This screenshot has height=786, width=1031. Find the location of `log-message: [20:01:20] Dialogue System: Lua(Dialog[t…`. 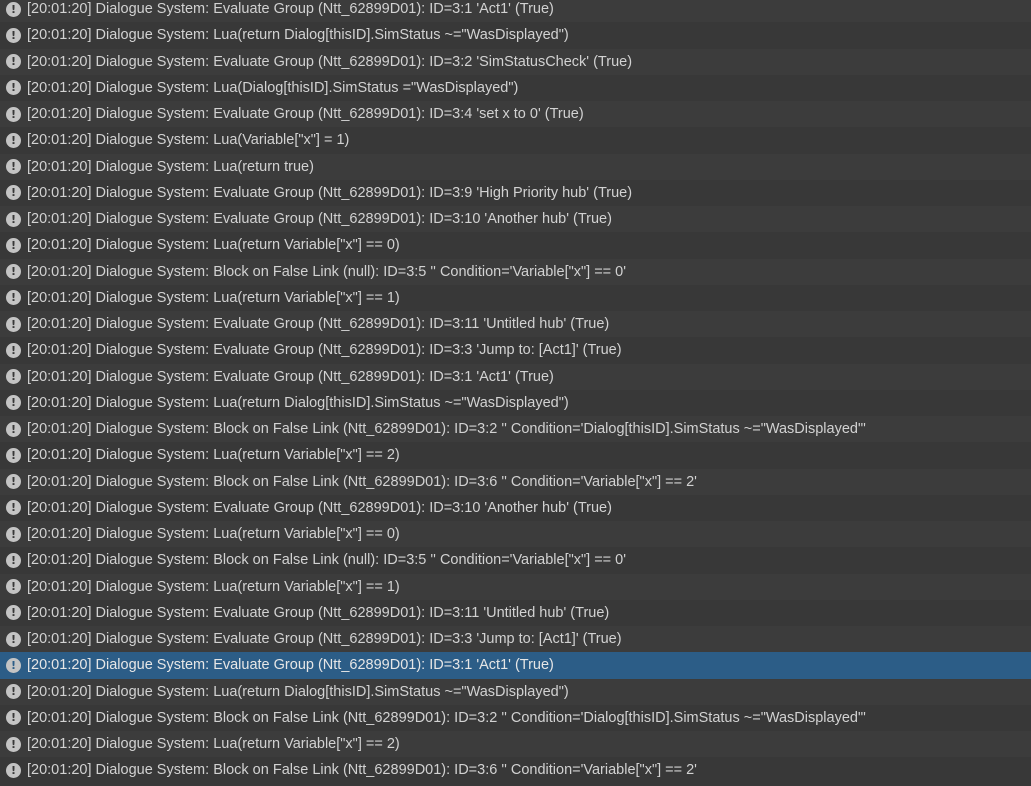

log-message: [20:01:20] Dialogue System: Lua(Dialog[t… is located at coordinates (273, 87).